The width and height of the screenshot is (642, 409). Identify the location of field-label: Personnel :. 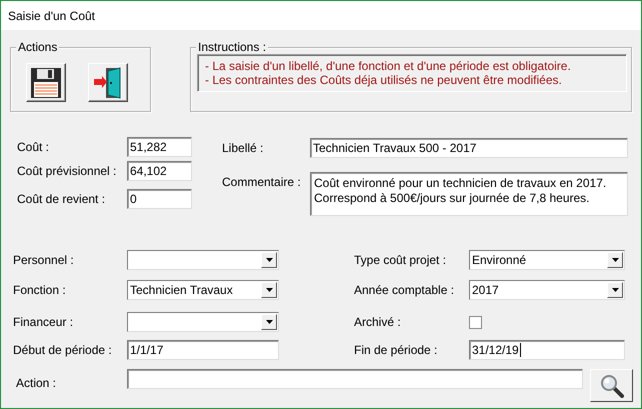
(44, 260).